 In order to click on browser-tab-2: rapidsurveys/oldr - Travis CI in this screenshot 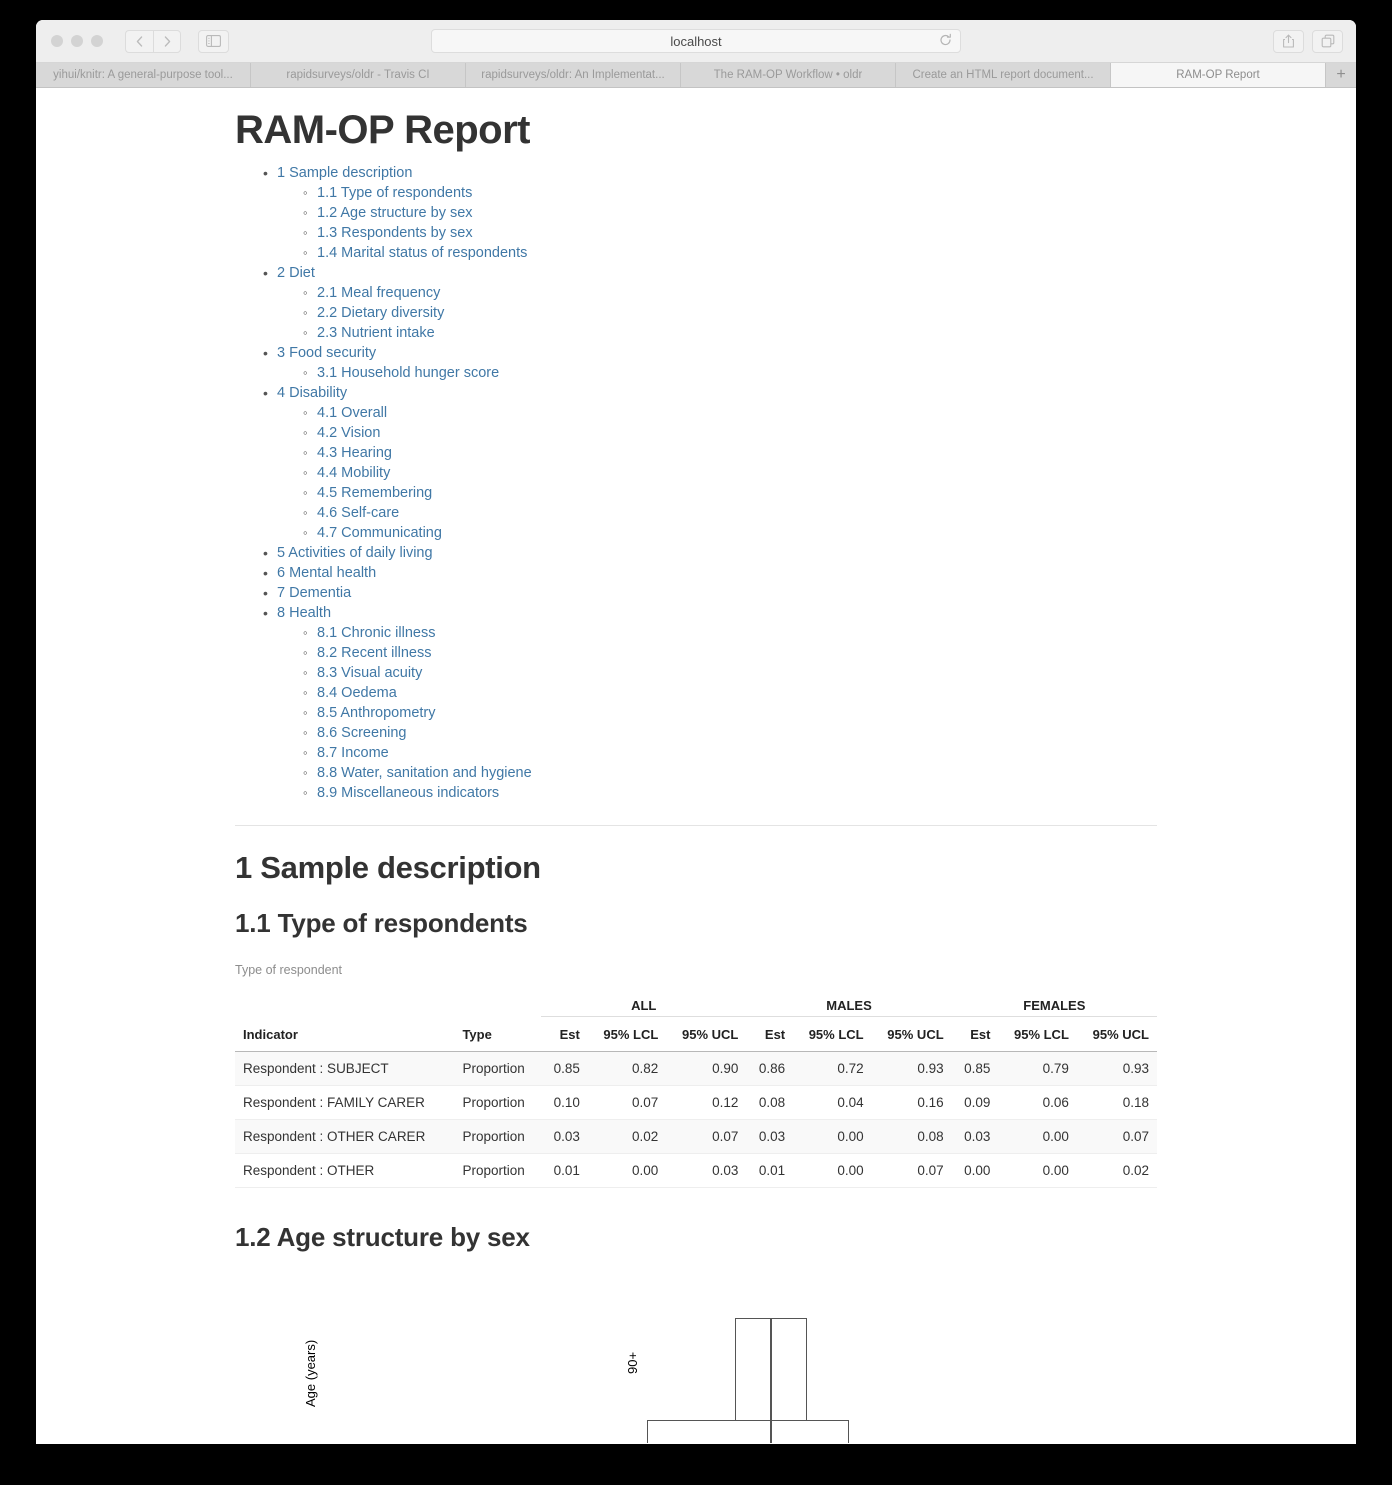, I will do `click(358, 75)`.